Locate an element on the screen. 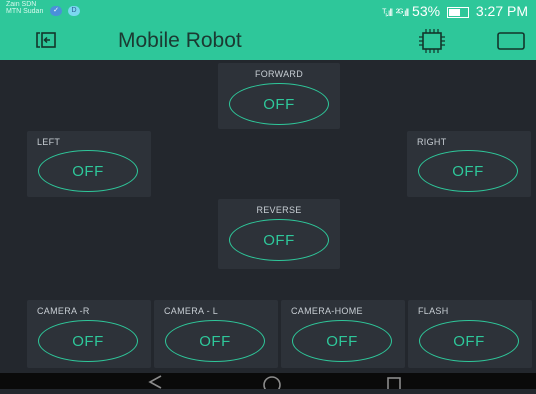 The width and height of the screenshot is (536, 394). battery-icon is located at coordinates (457, 12).